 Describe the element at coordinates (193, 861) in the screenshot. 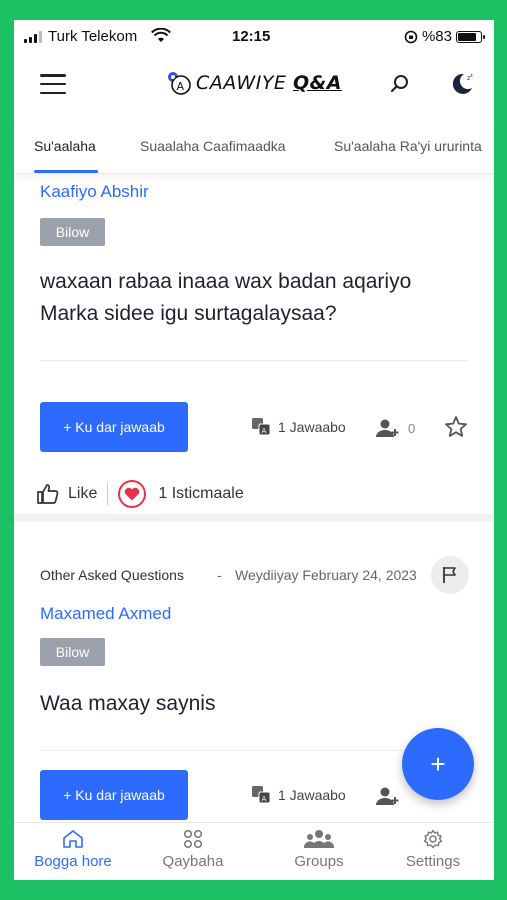

I see `nav-label: Qaybaha` at that location.